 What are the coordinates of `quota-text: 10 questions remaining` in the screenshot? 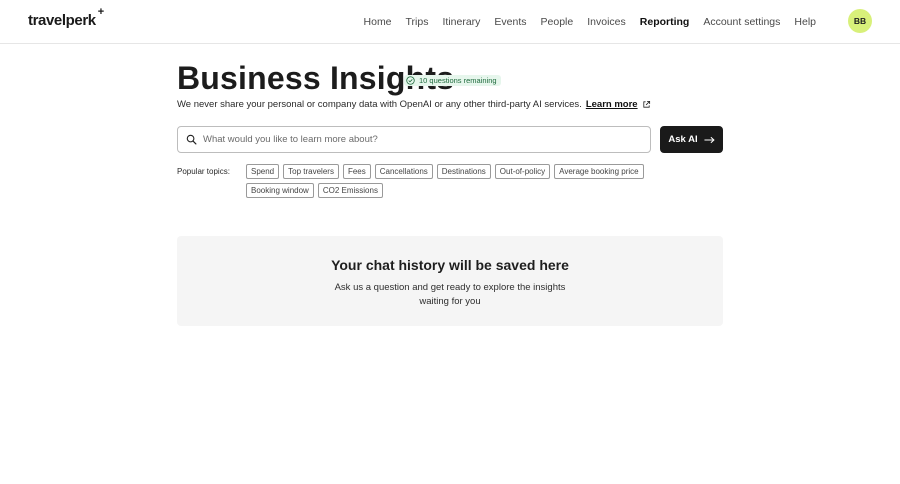 It's located at (458, 80).